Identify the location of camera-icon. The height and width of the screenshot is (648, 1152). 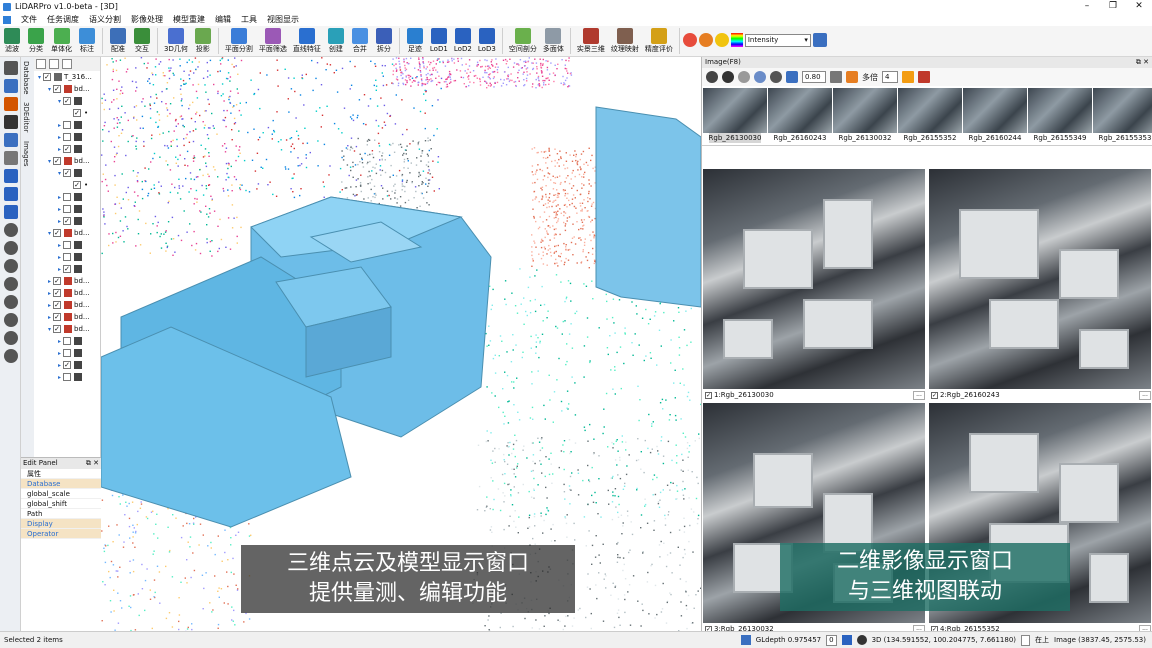
(852, 77).